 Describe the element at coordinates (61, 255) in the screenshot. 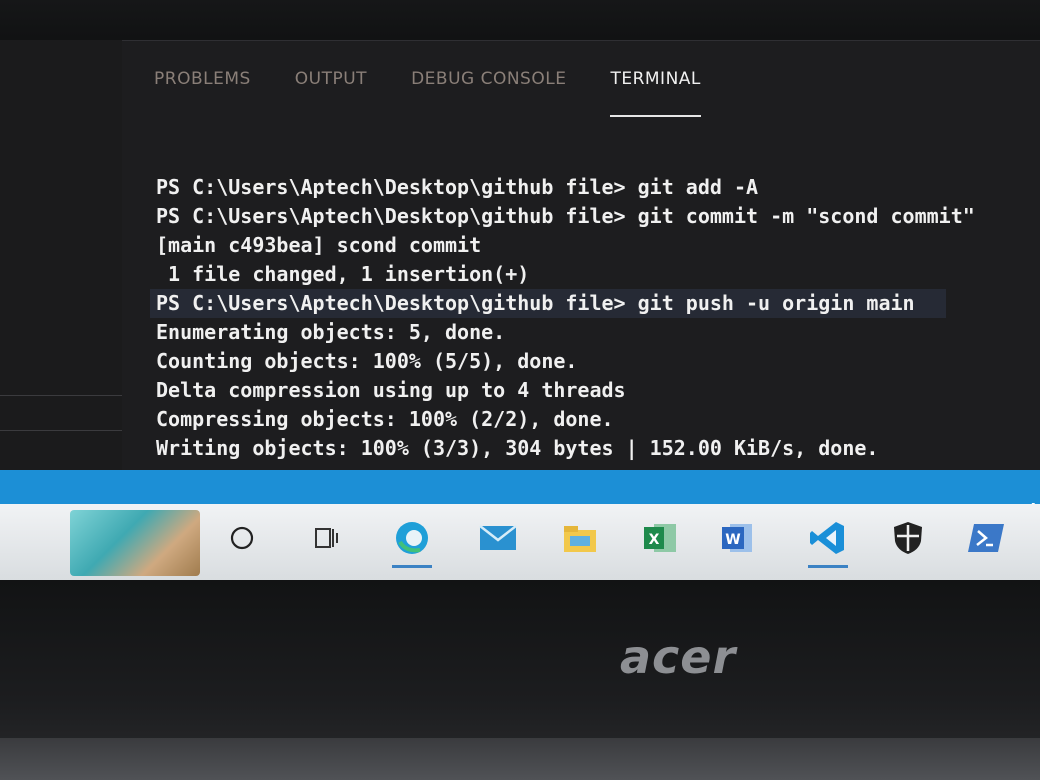

I see `editor-left-strip` at that location.